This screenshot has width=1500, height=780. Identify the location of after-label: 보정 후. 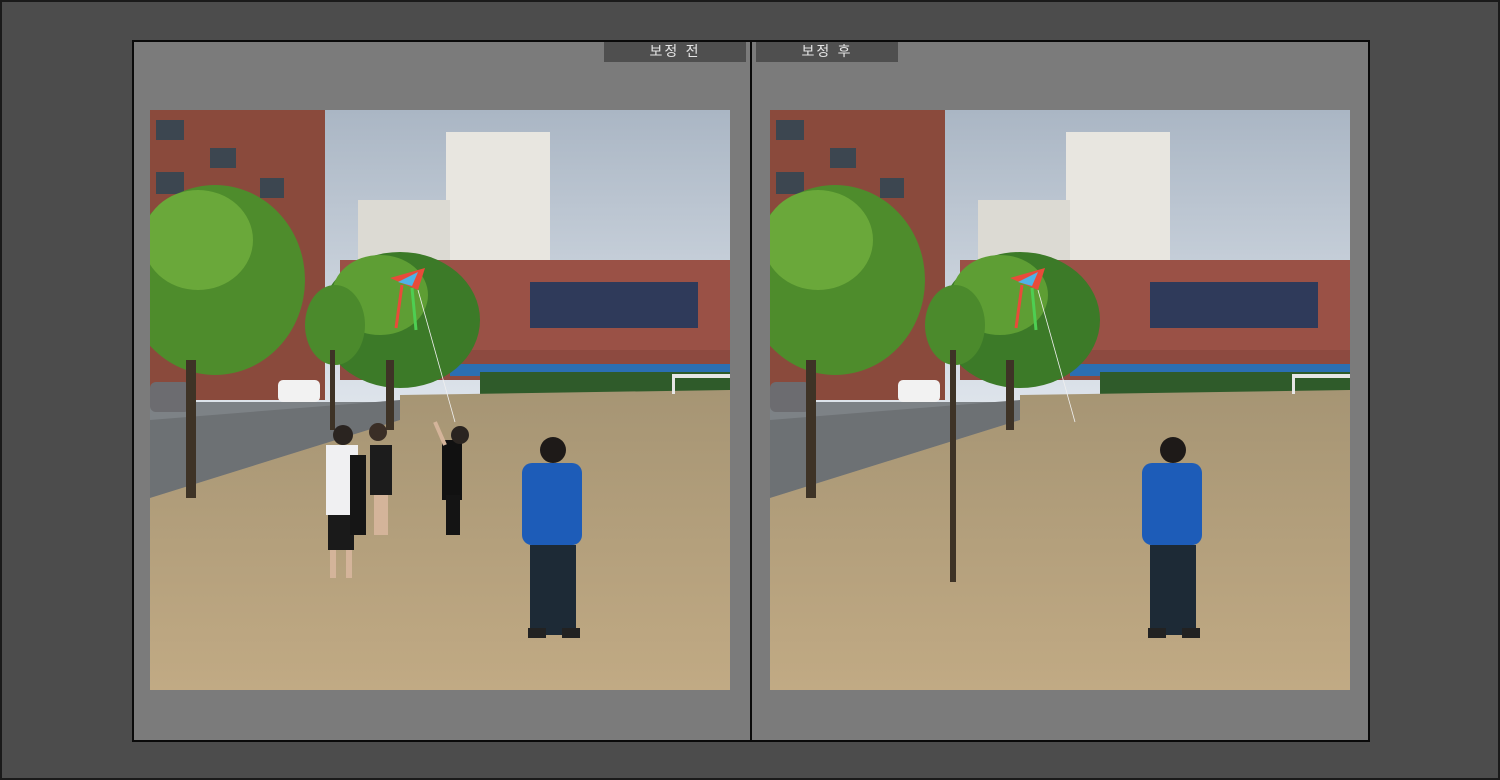
(827, 52).